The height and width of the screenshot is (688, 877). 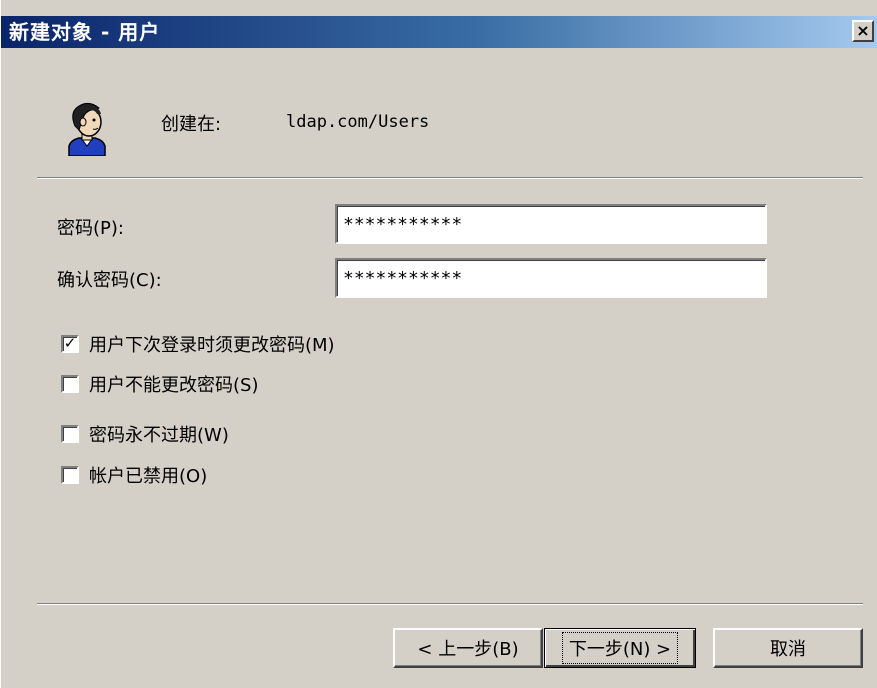 What do you see at coordinates (174, 385) in the screenshot?
I see `cannot-change-password-label: 用户不能更改密码(S)` at bounding box center [174, 385].